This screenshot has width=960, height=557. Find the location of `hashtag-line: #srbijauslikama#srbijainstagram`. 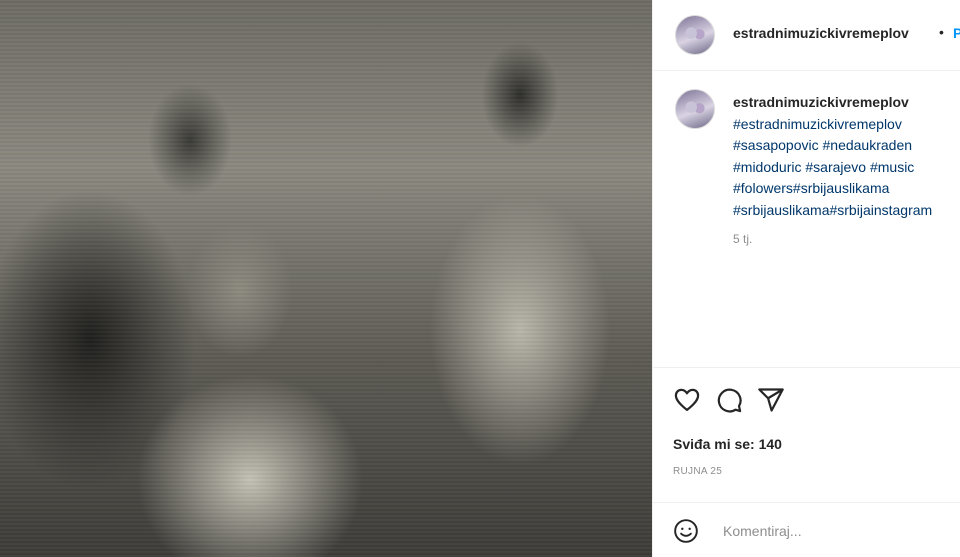

hashtag-line: #srbijauslikama#srbijainstagram is located at coordinates (846, 211).